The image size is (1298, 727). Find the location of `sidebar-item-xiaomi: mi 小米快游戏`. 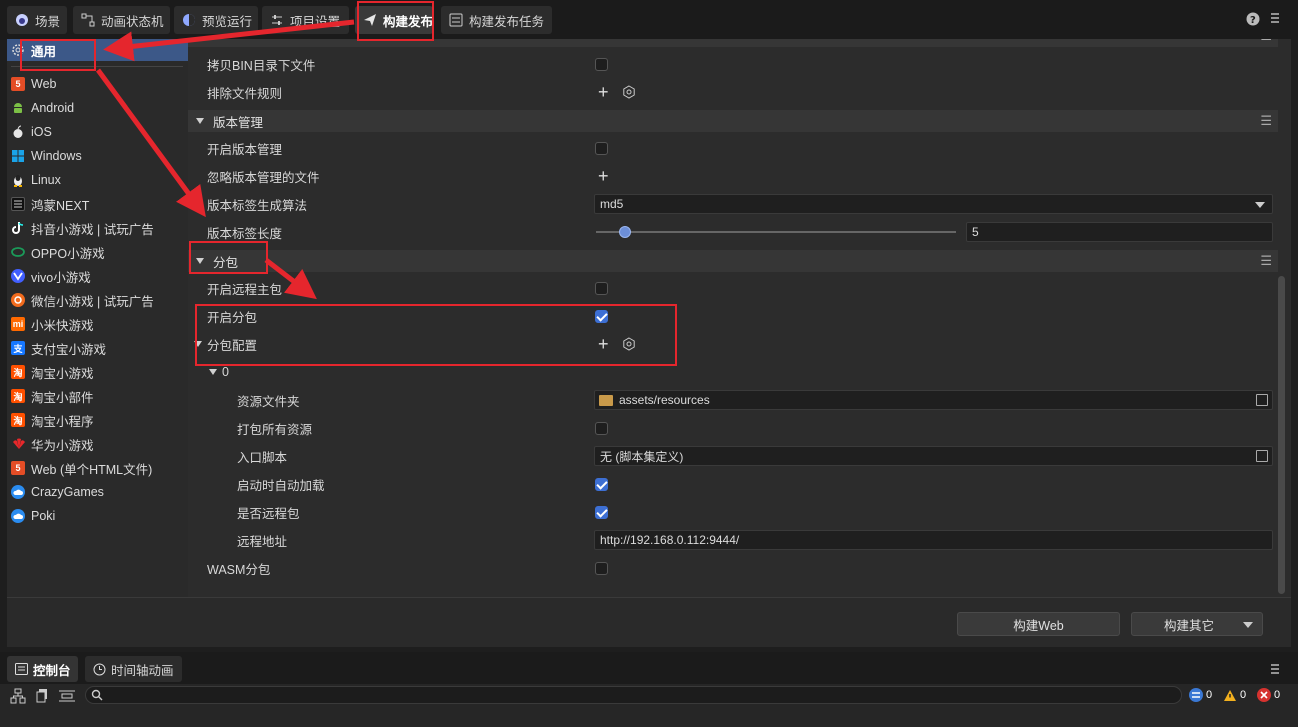

sidebar-item-xiaomi: mi 小米快游戏 is located at coordinates (97, 324).